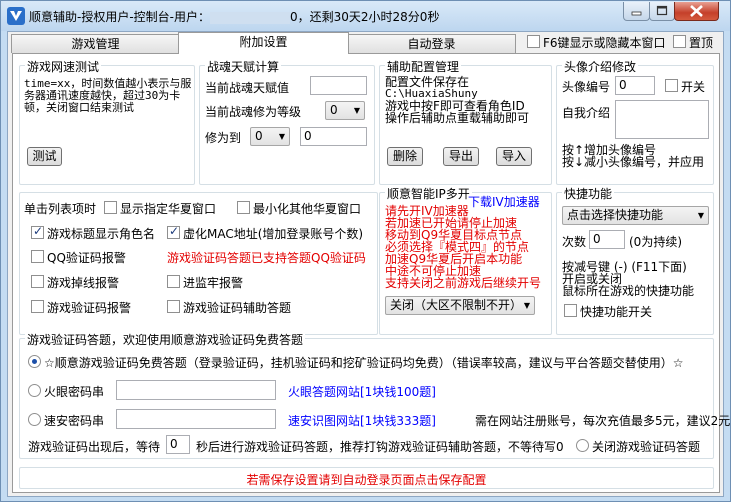  Describe the element at coordinates (263, 43) in the screenshot. I see `tab-extra-settings: 附加设置` at that location.